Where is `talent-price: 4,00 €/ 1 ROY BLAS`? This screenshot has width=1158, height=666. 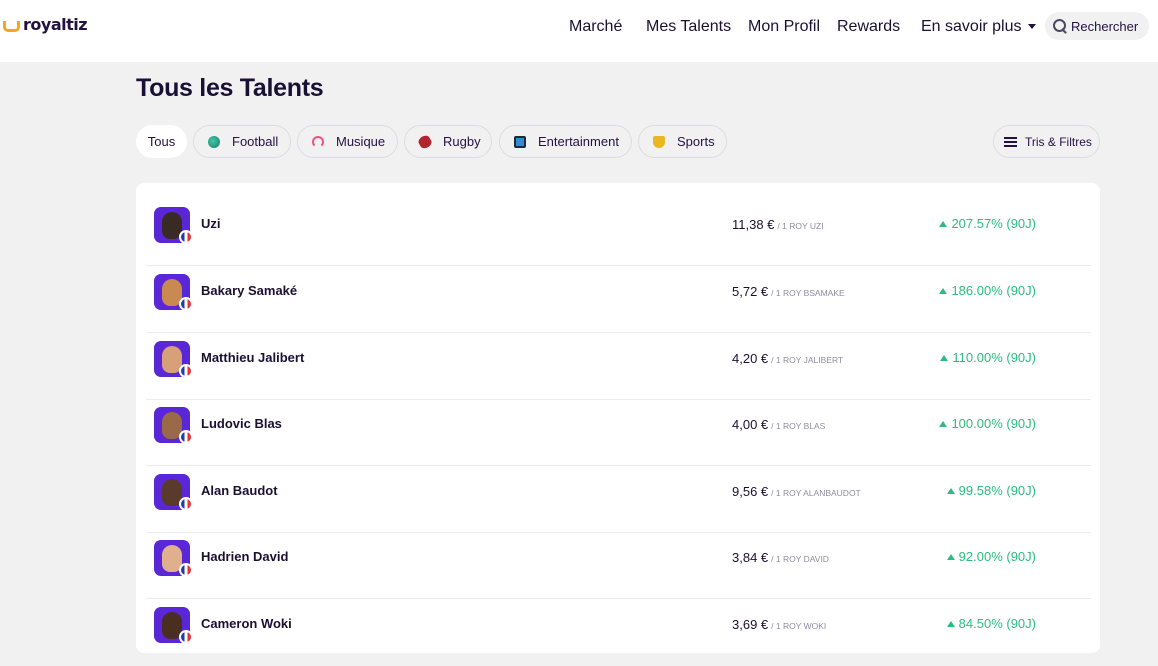 talent-price: 4,00 €/ 1 ROY BLAS is located at coordinates (778, 424).